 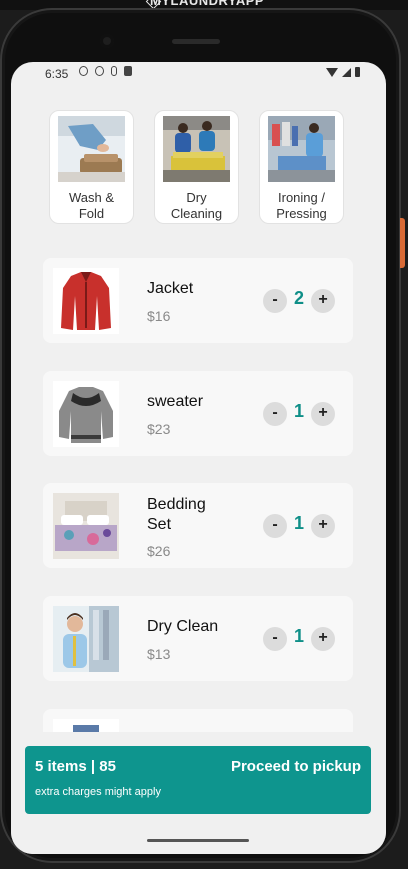 I want to click on quantity-value: 2, so click(x=298, y=298).